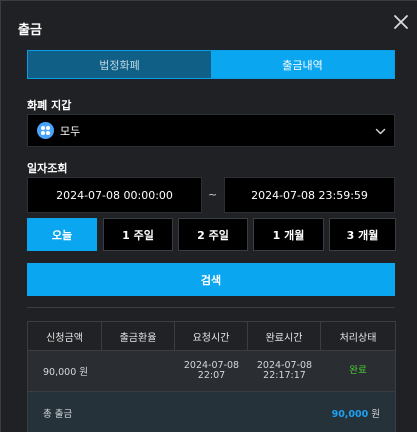 Image resolution: width=417 pixels, height=432 pixels. I want to click on amount-cell: 90,000 원, so click(66, 372).